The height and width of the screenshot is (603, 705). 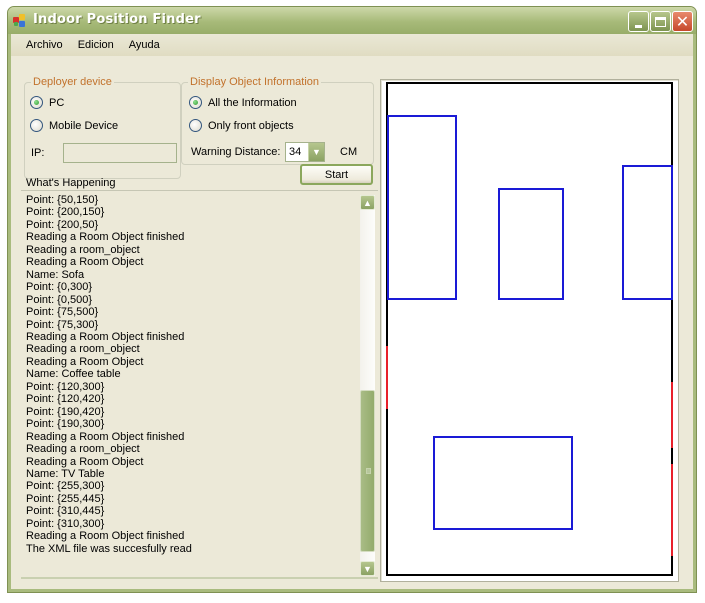 I want to click on log-line: Point: {200,50}, so click(x=62, y=224).